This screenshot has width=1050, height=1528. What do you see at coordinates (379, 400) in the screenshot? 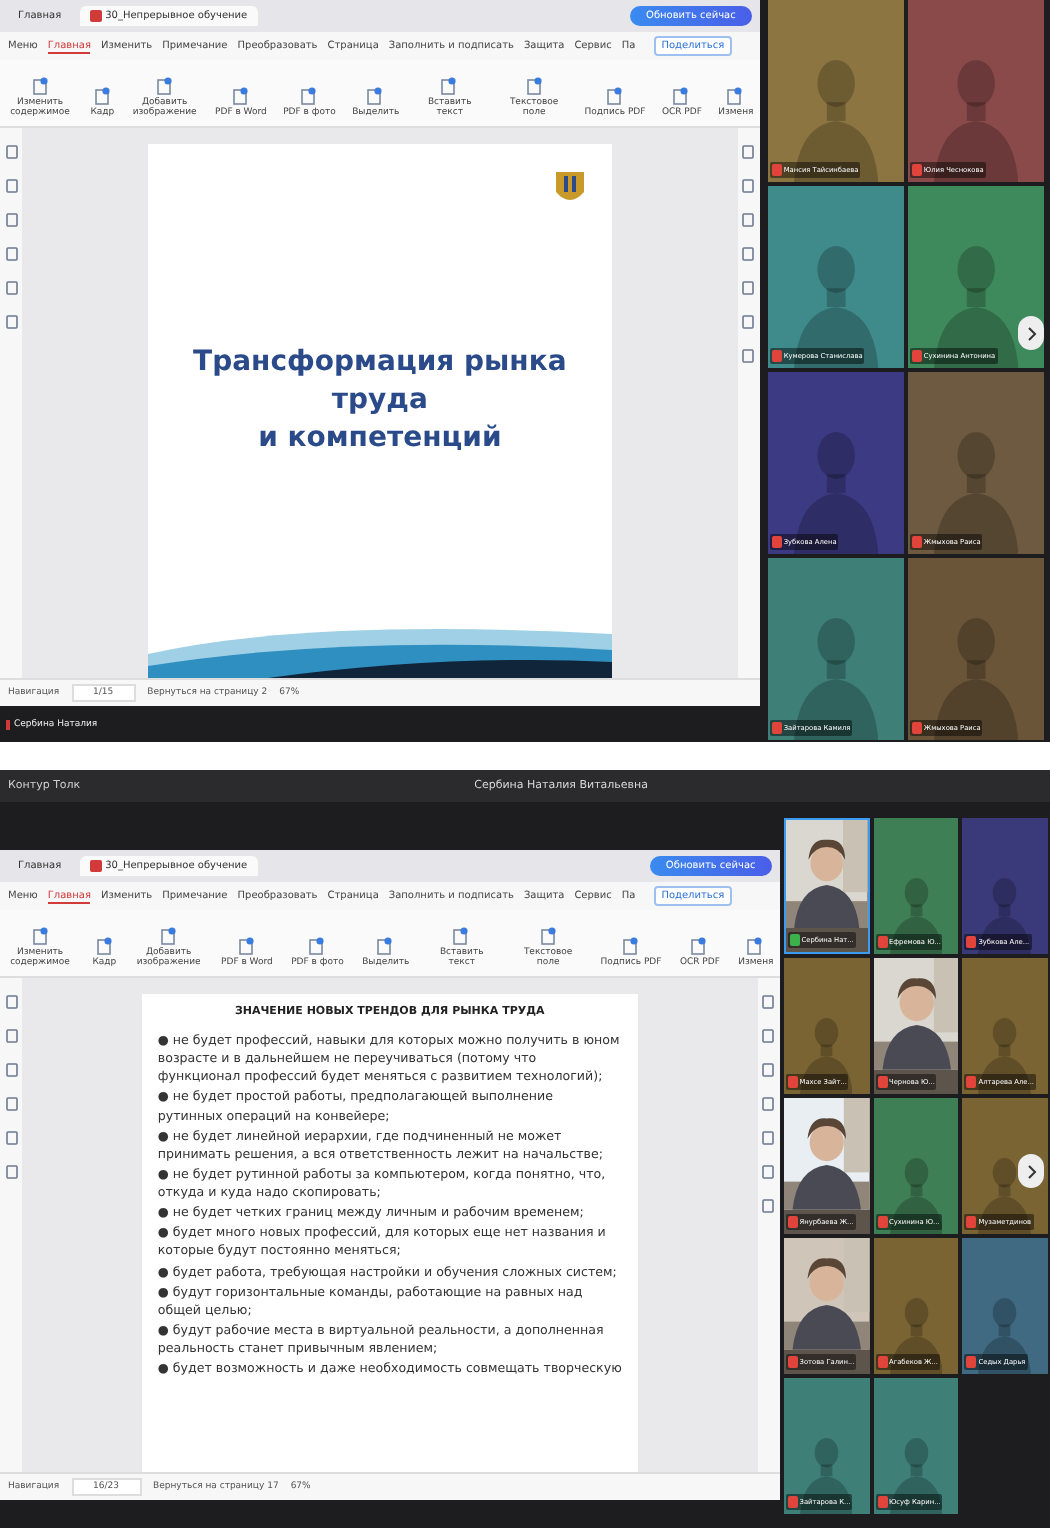
I see `slide-title: труда` at bounding box center [379, 400].